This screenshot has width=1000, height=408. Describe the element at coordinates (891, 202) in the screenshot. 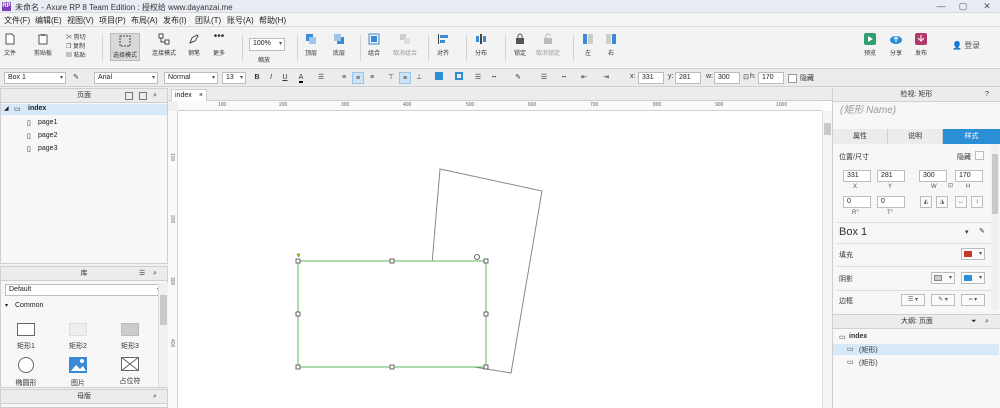

I see `text-rotation-input: 0` at that location.